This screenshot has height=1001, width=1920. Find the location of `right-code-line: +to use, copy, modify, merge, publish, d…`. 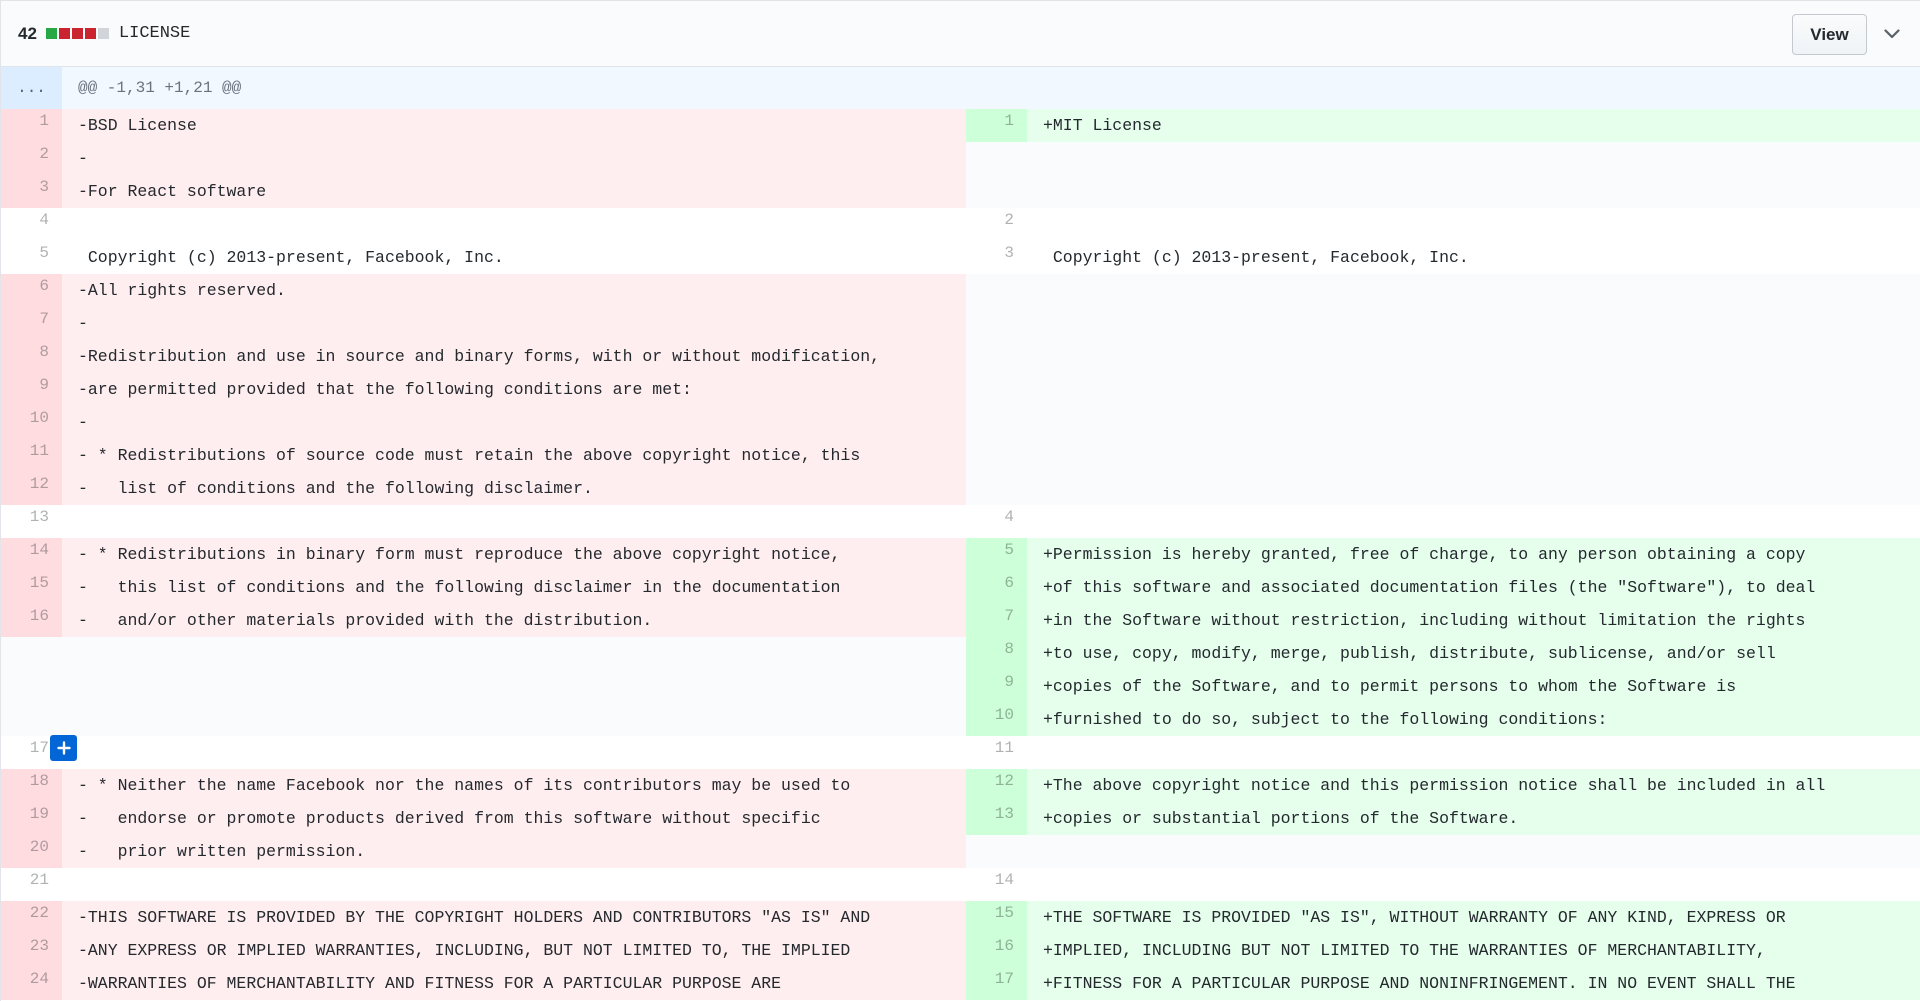

right-code-line: +to use, copy, modify, merge, publish, d… is located at coordinates (1473, 653).